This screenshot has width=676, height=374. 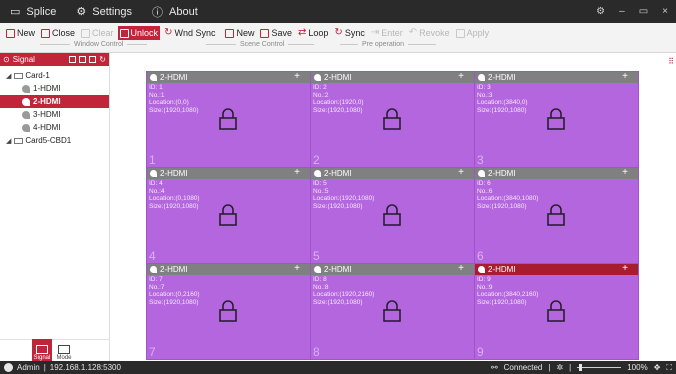 I want to click on pre-revoke-button: ↶ Revoke, so click(x=429, y=33).